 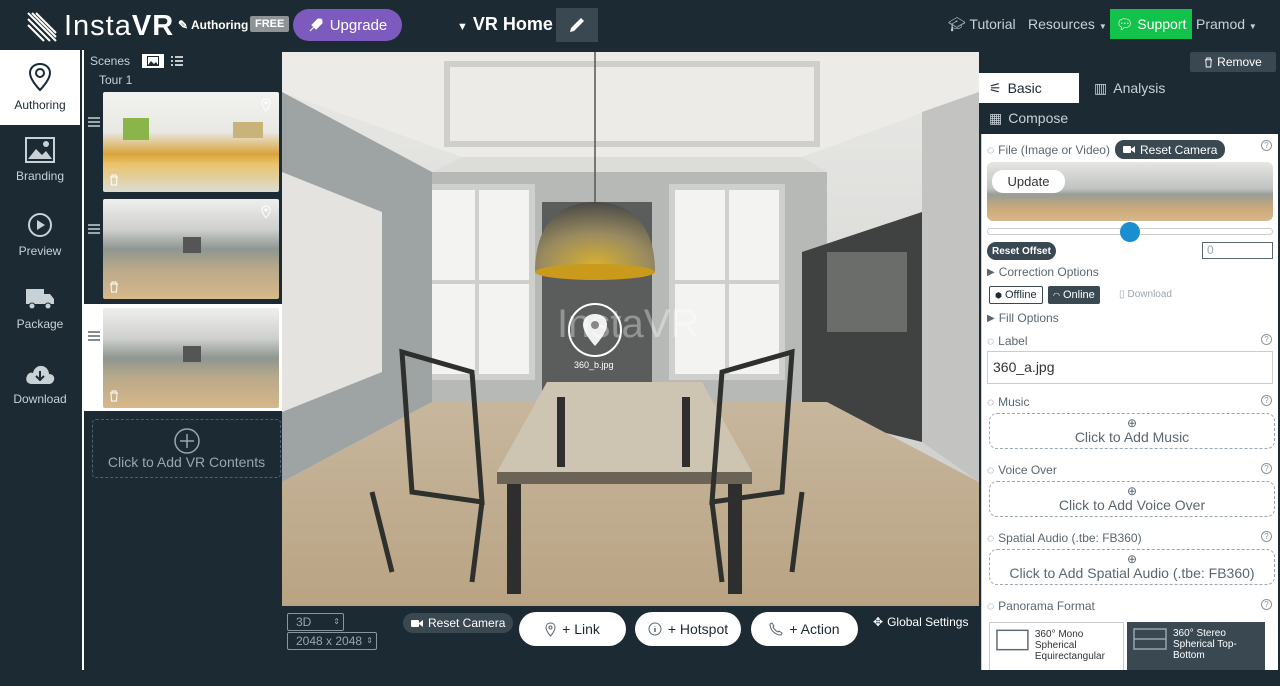 What do you see at coordinates (336, 621) in the screenshot?
I see `updown-icon: ⇕` at bounding box center [336, 621].